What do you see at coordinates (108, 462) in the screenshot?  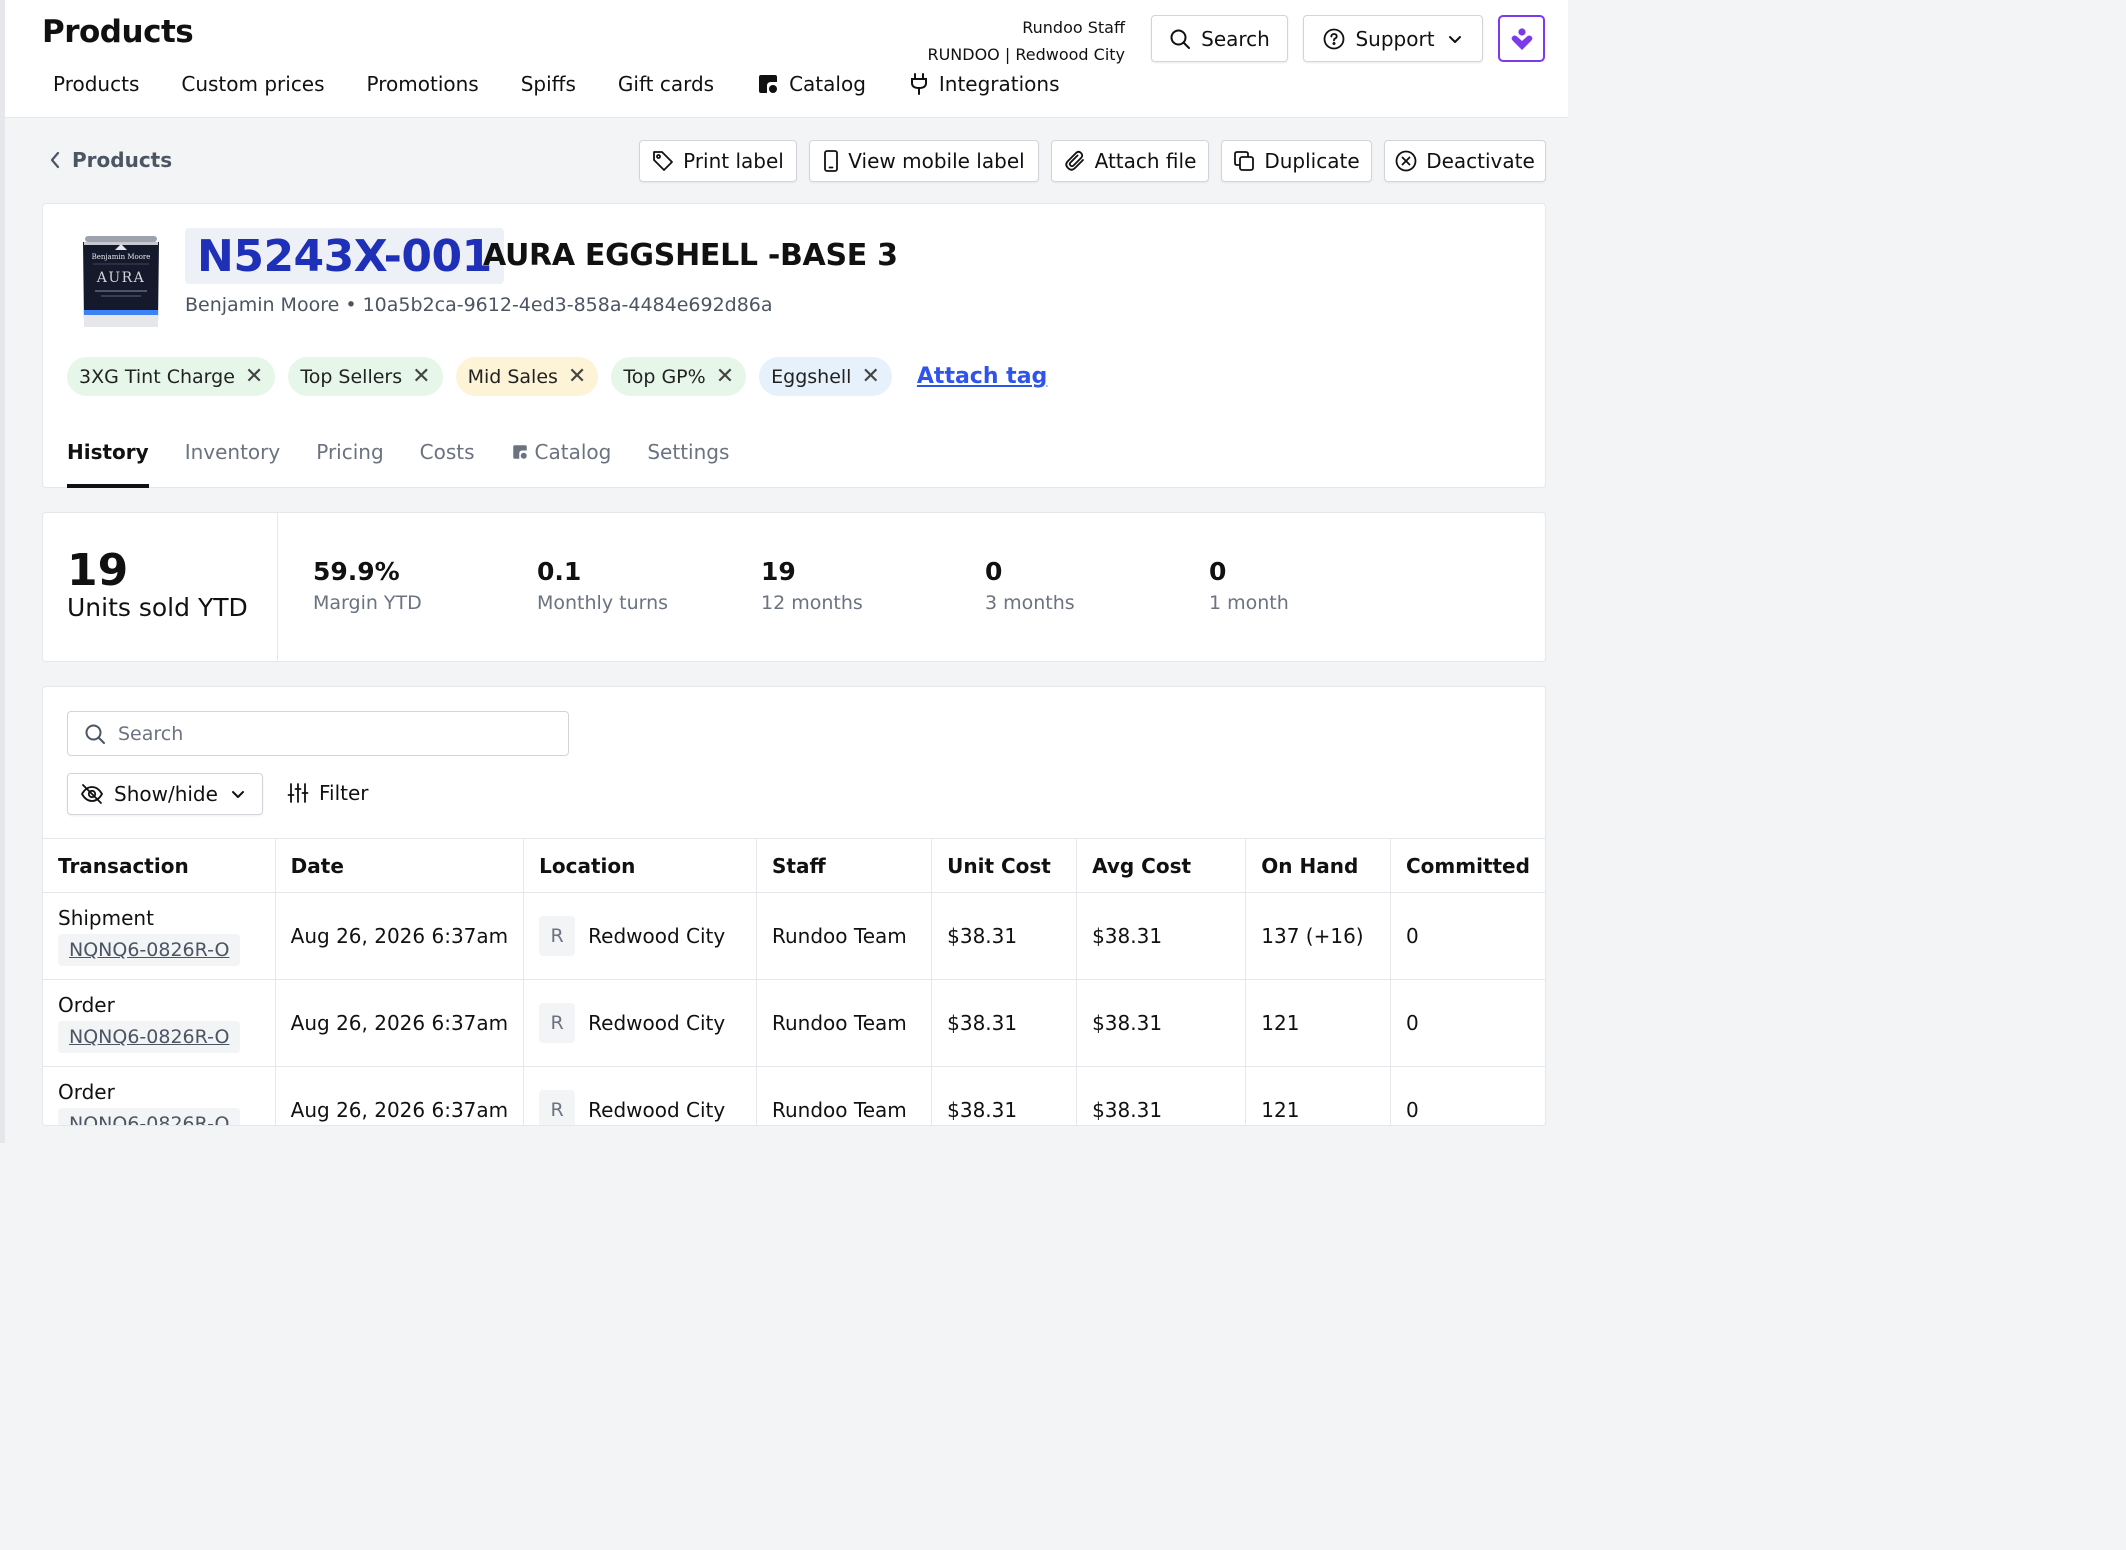 I see `tab-history: History` at bounding box center [108, 462].